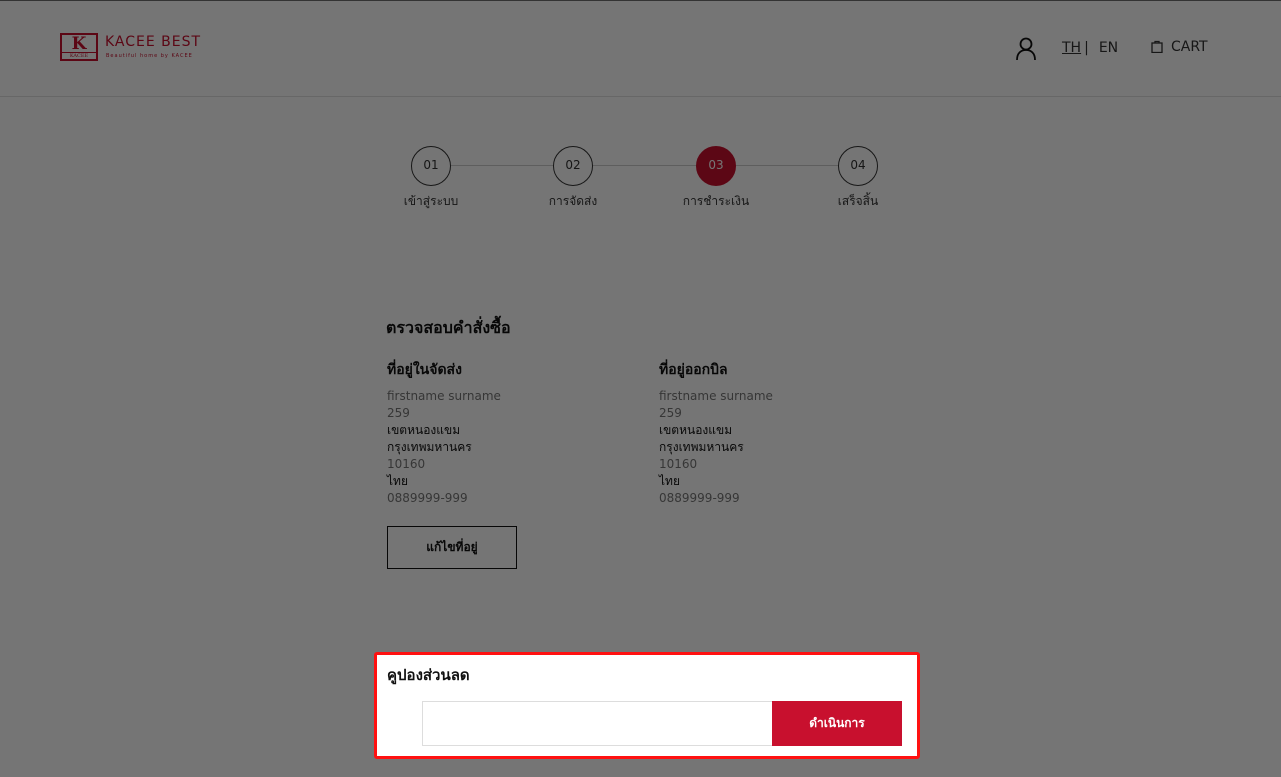 This screenshot has height=777, width=1281. Describe the element at coordinates (1090, 48) in the screenshot. I see `language-switcher: TH | EN` at that location.